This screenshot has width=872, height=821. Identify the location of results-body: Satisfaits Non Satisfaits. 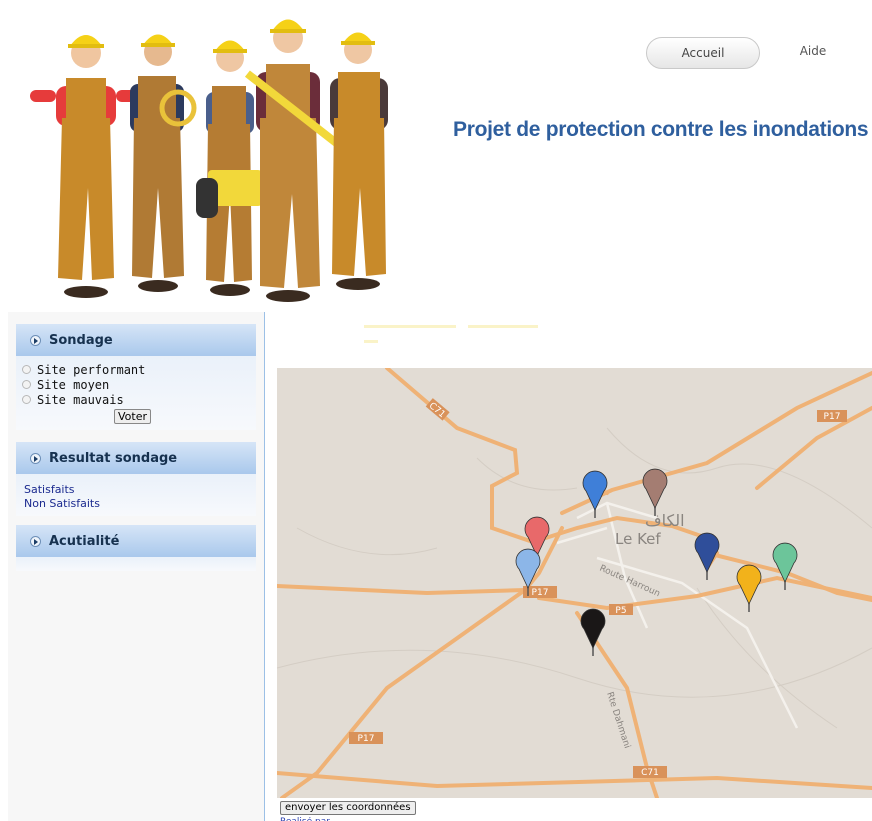
(136, 495).